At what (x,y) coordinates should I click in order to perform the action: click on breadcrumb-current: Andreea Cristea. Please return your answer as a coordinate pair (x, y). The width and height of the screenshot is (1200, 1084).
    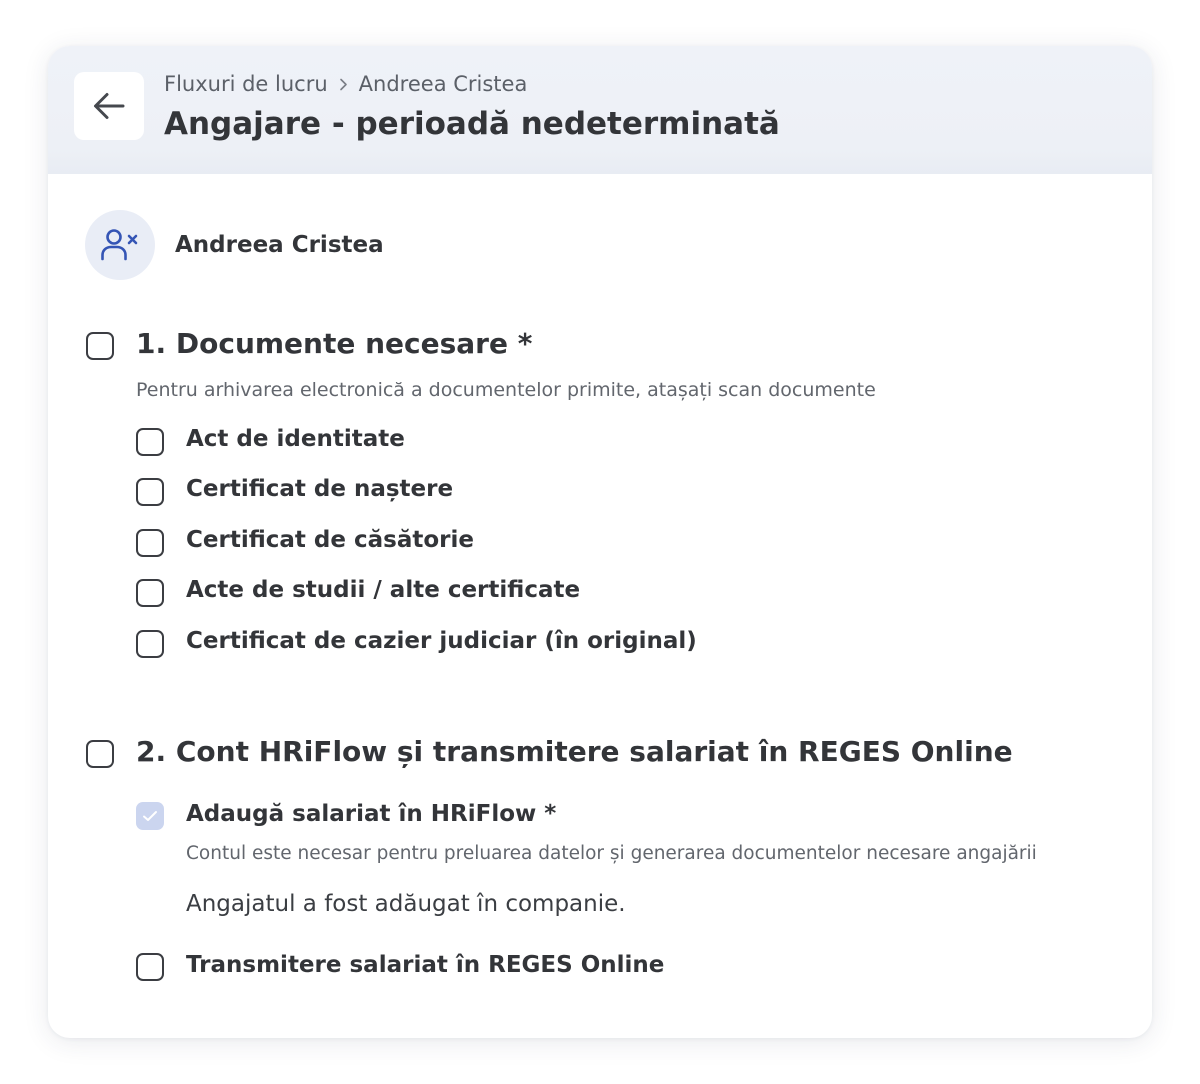
    Looking at the image, I should click on (443, 84).